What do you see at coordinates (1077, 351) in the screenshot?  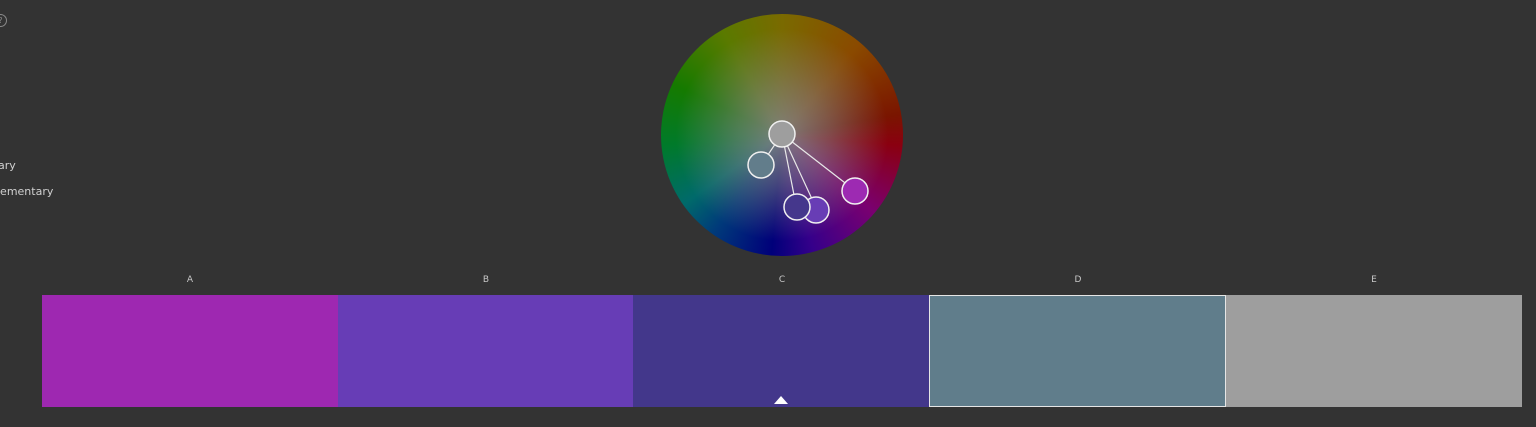 I see `swatch-d` at bounding box center [1077, 351].